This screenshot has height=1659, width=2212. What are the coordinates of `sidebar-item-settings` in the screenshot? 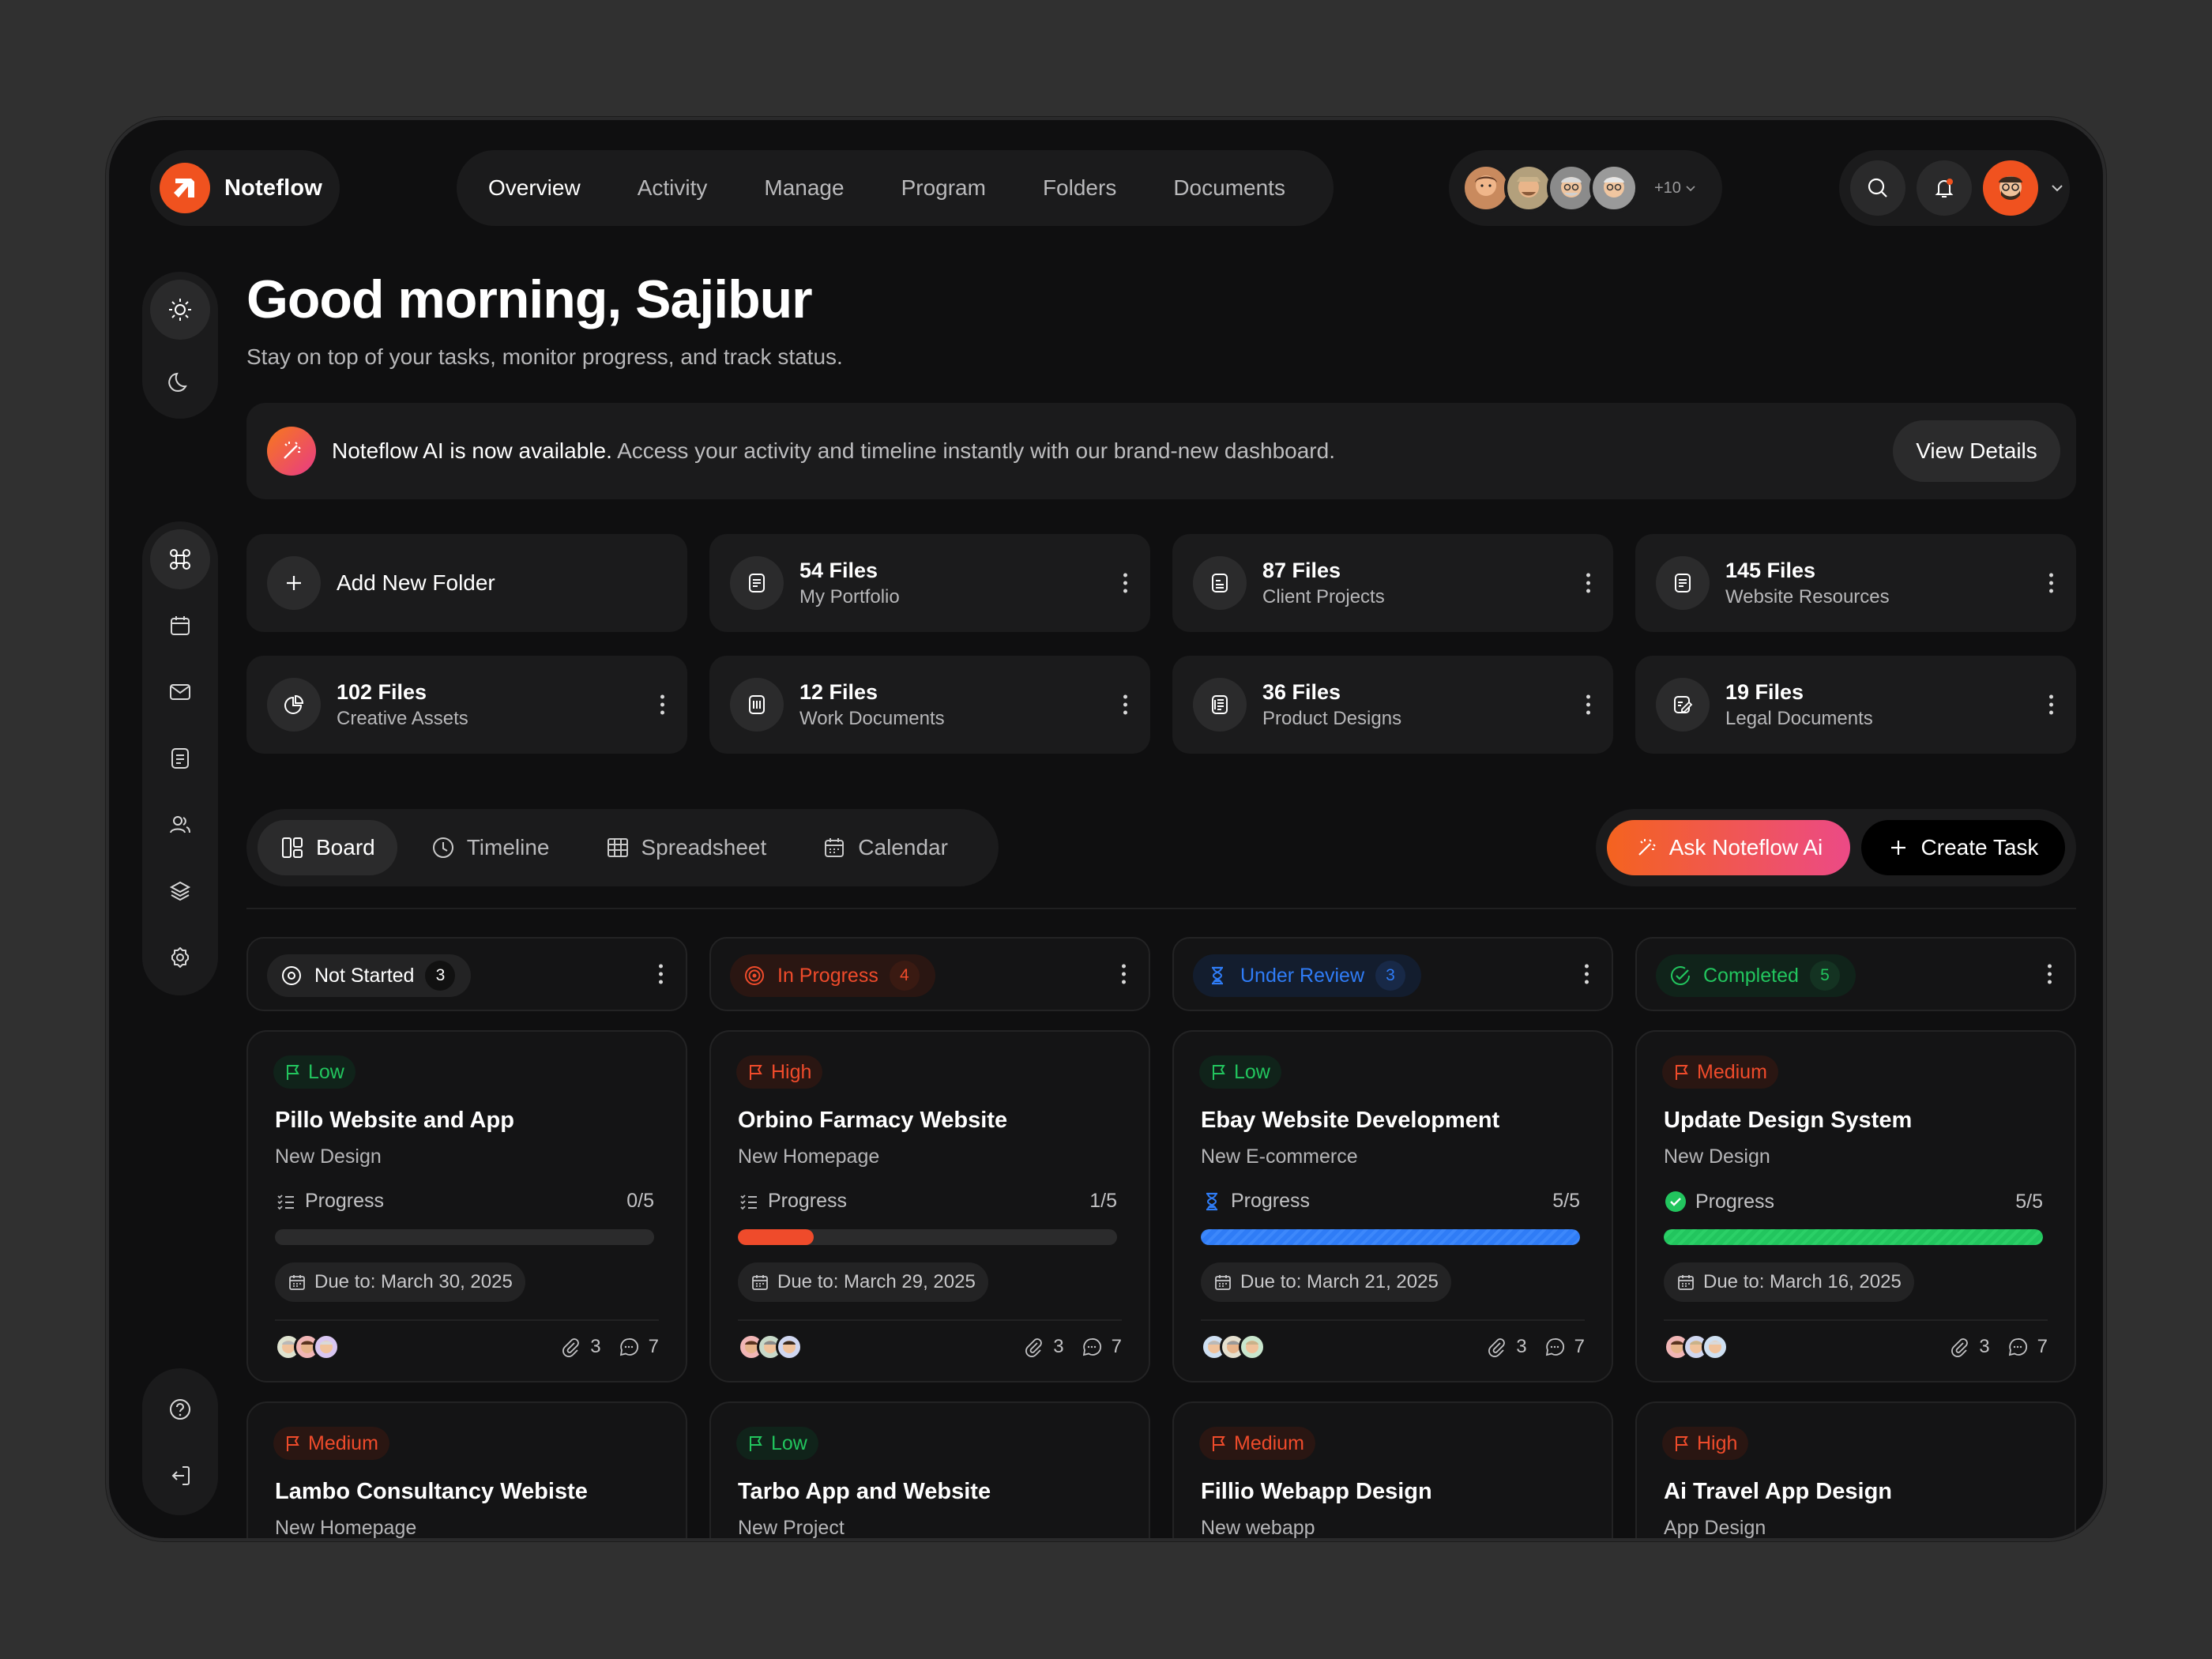 It's located at (180, 958).